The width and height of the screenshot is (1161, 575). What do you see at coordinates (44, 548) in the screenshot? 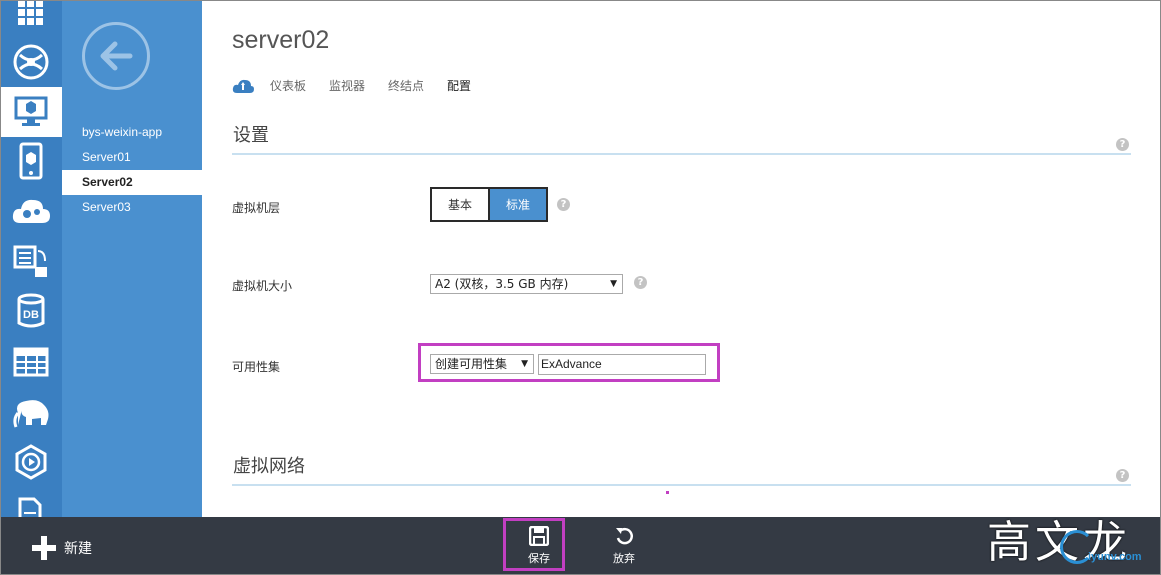
I see `plus-icon` at bounding box center [44, 548].